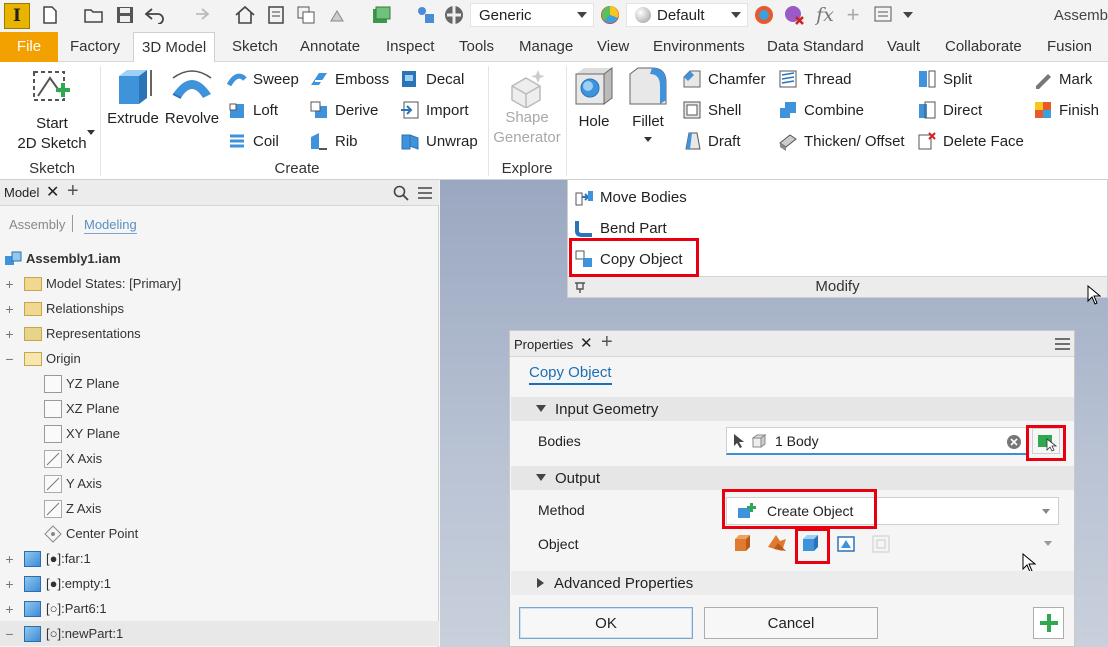  Describe the element at coordinates (476, 47) in the screenshot. I see `tab-tools: Tools` at that location.